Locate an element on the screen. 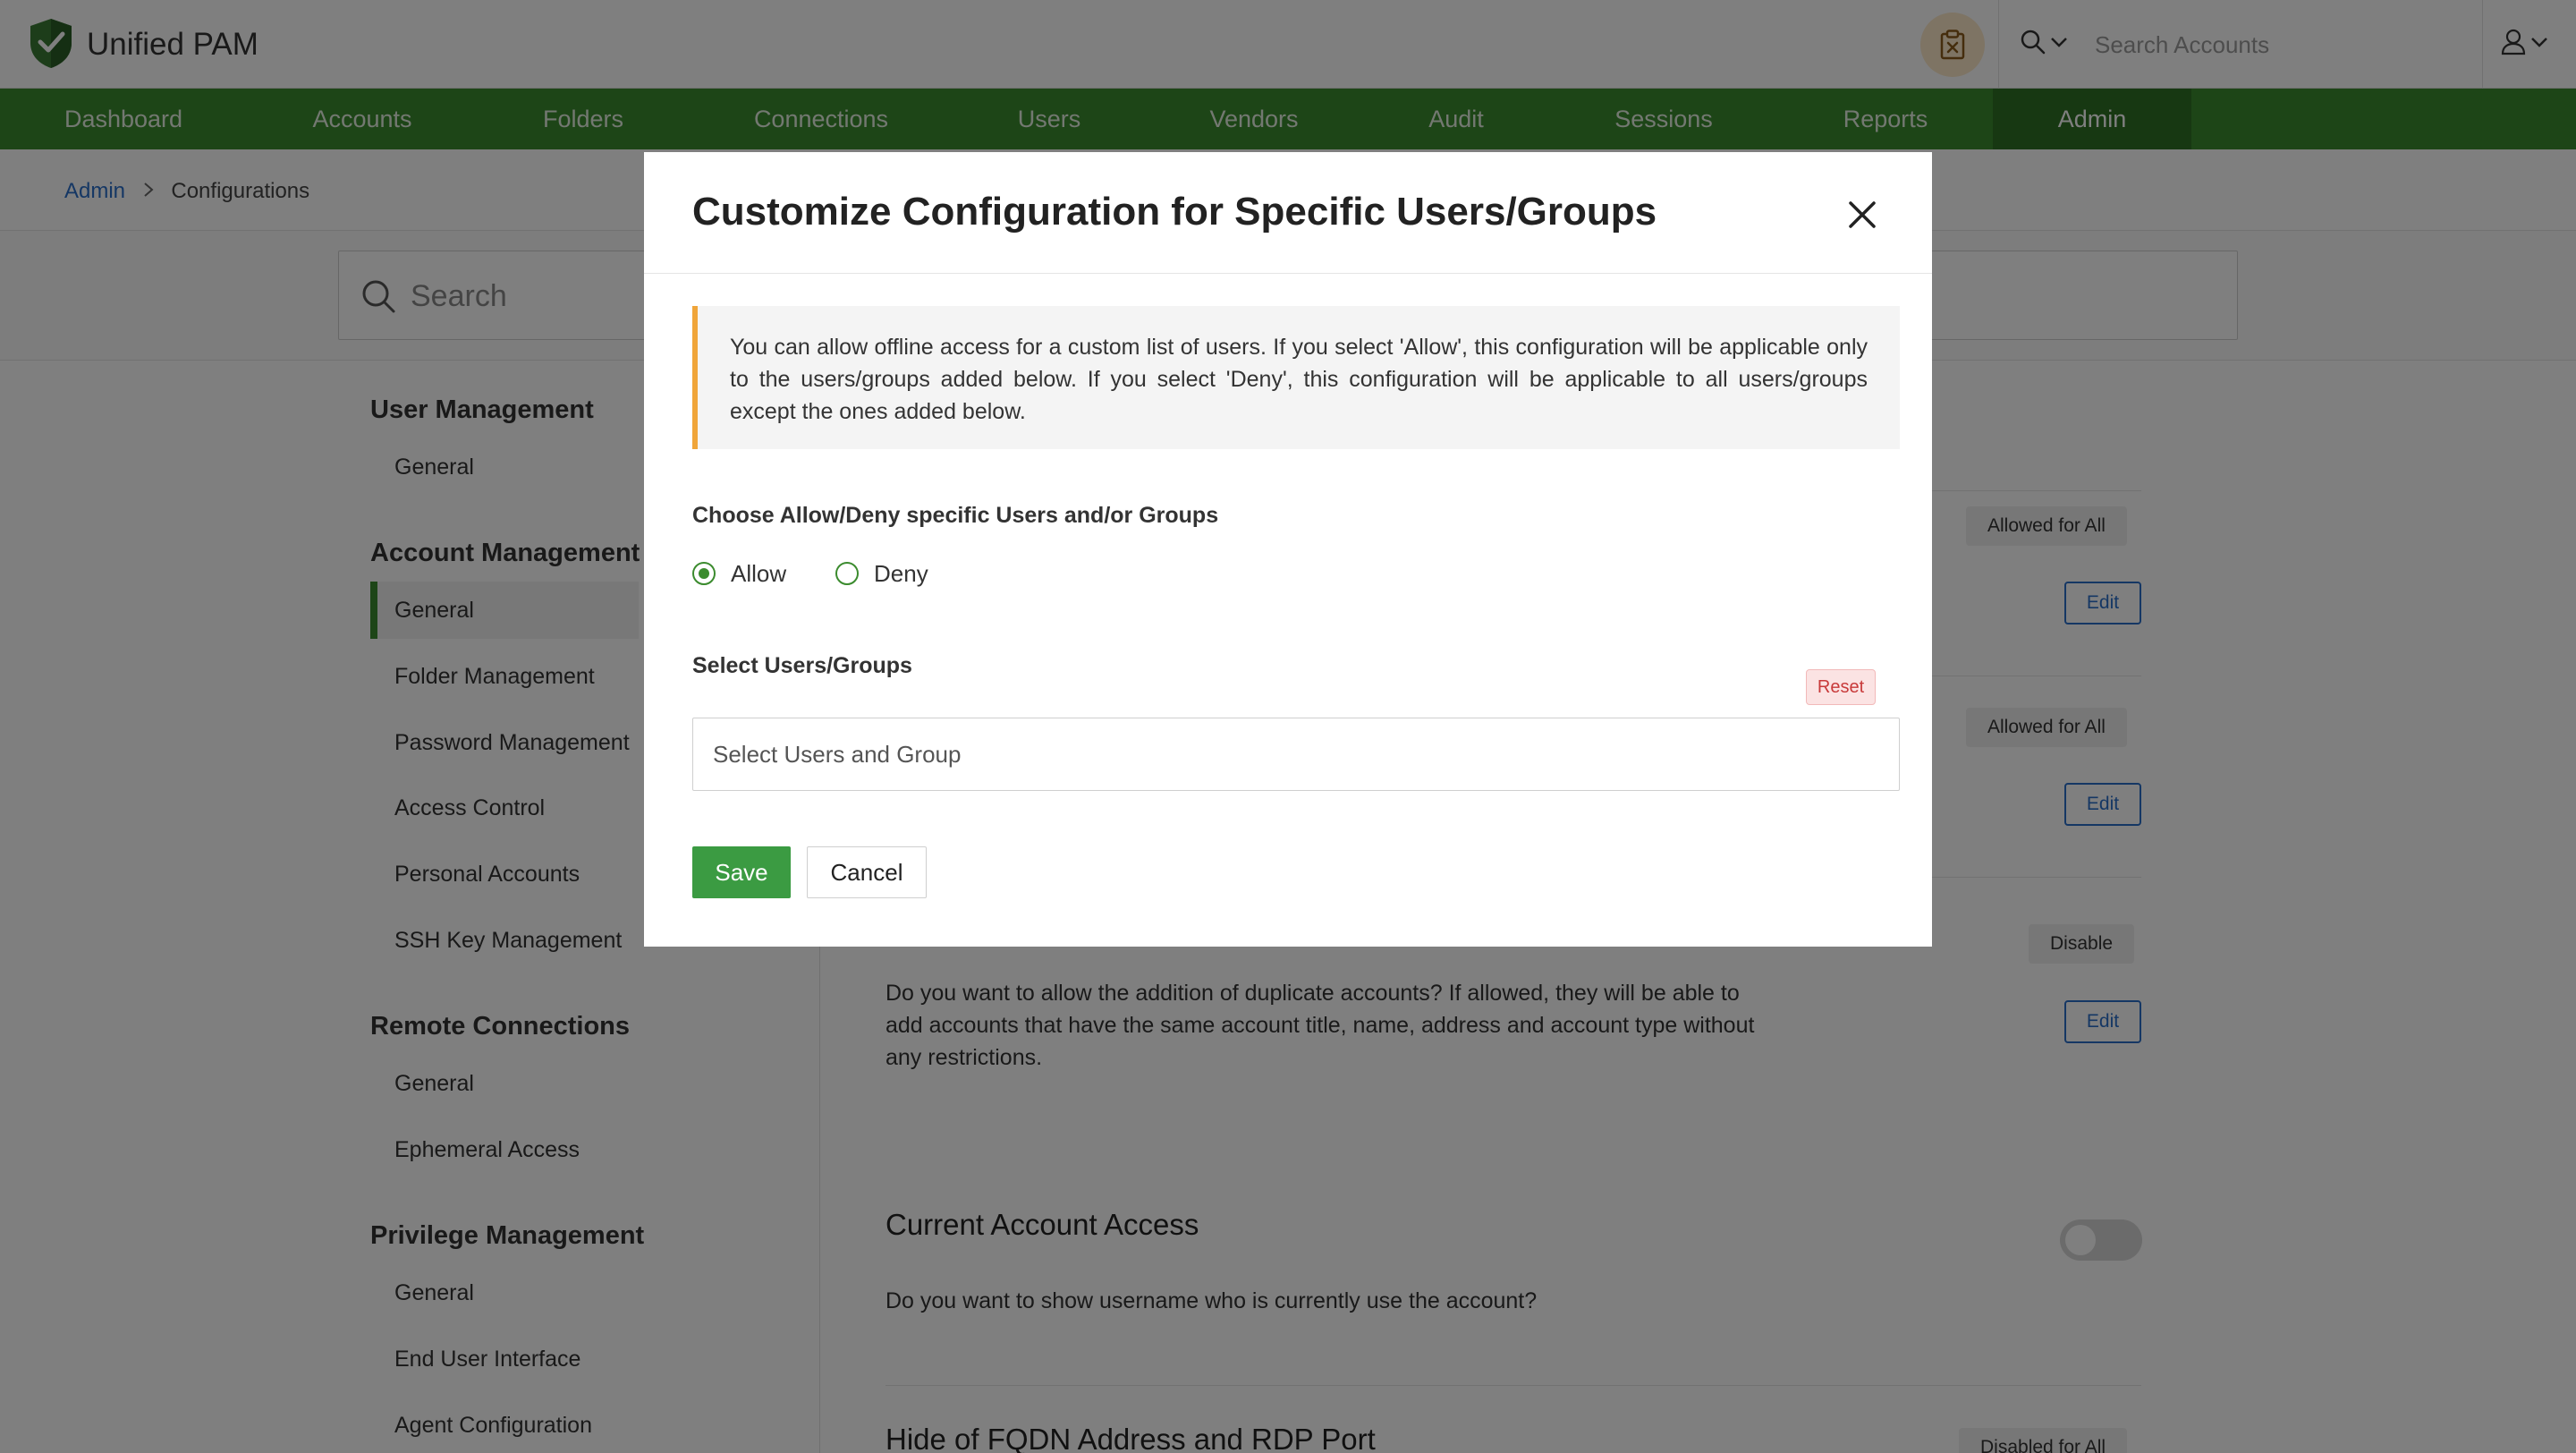  radio-dot is located at coordinates (704, 573).